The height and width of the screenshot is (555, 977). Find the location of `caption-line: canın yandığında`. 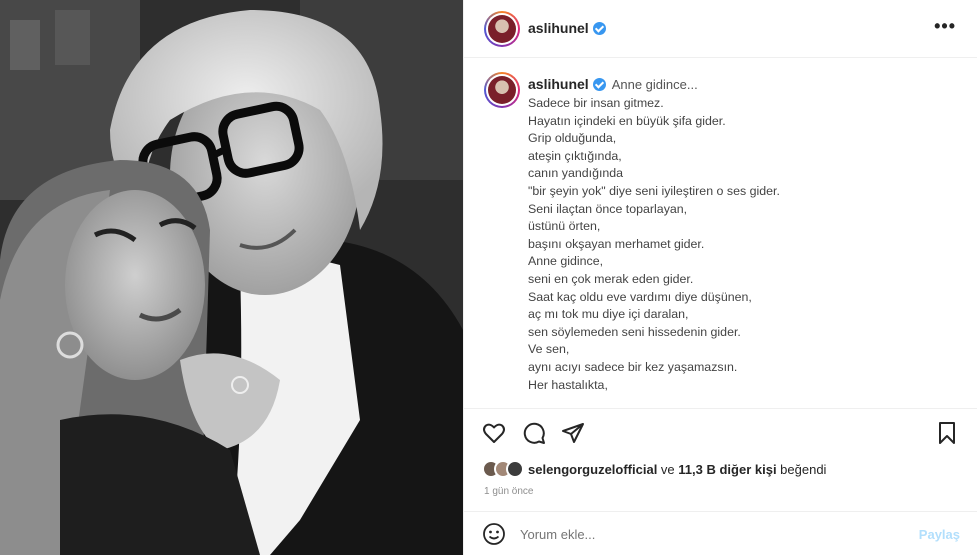

caption-line: canın yandığında is located at coordinates (576, 173).